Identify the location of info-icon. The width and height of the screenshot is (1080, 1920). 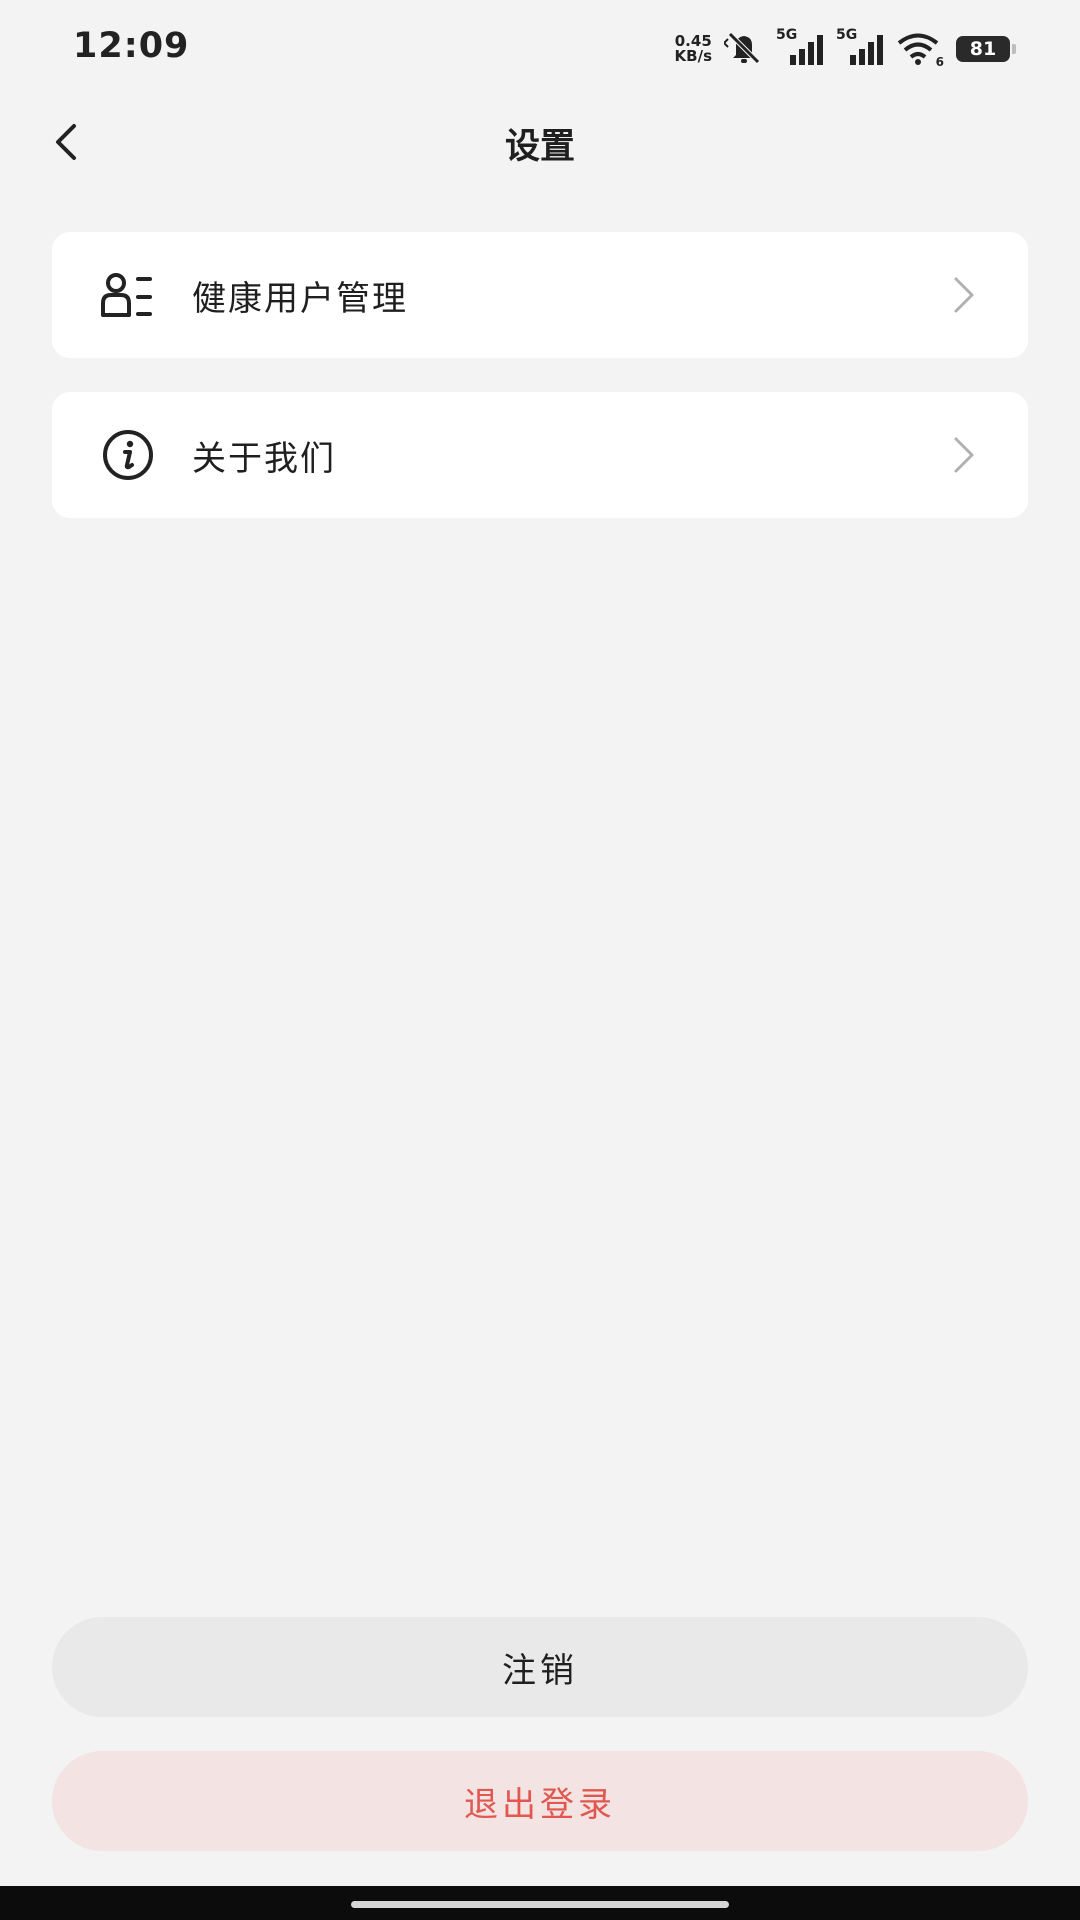
(128, 455).